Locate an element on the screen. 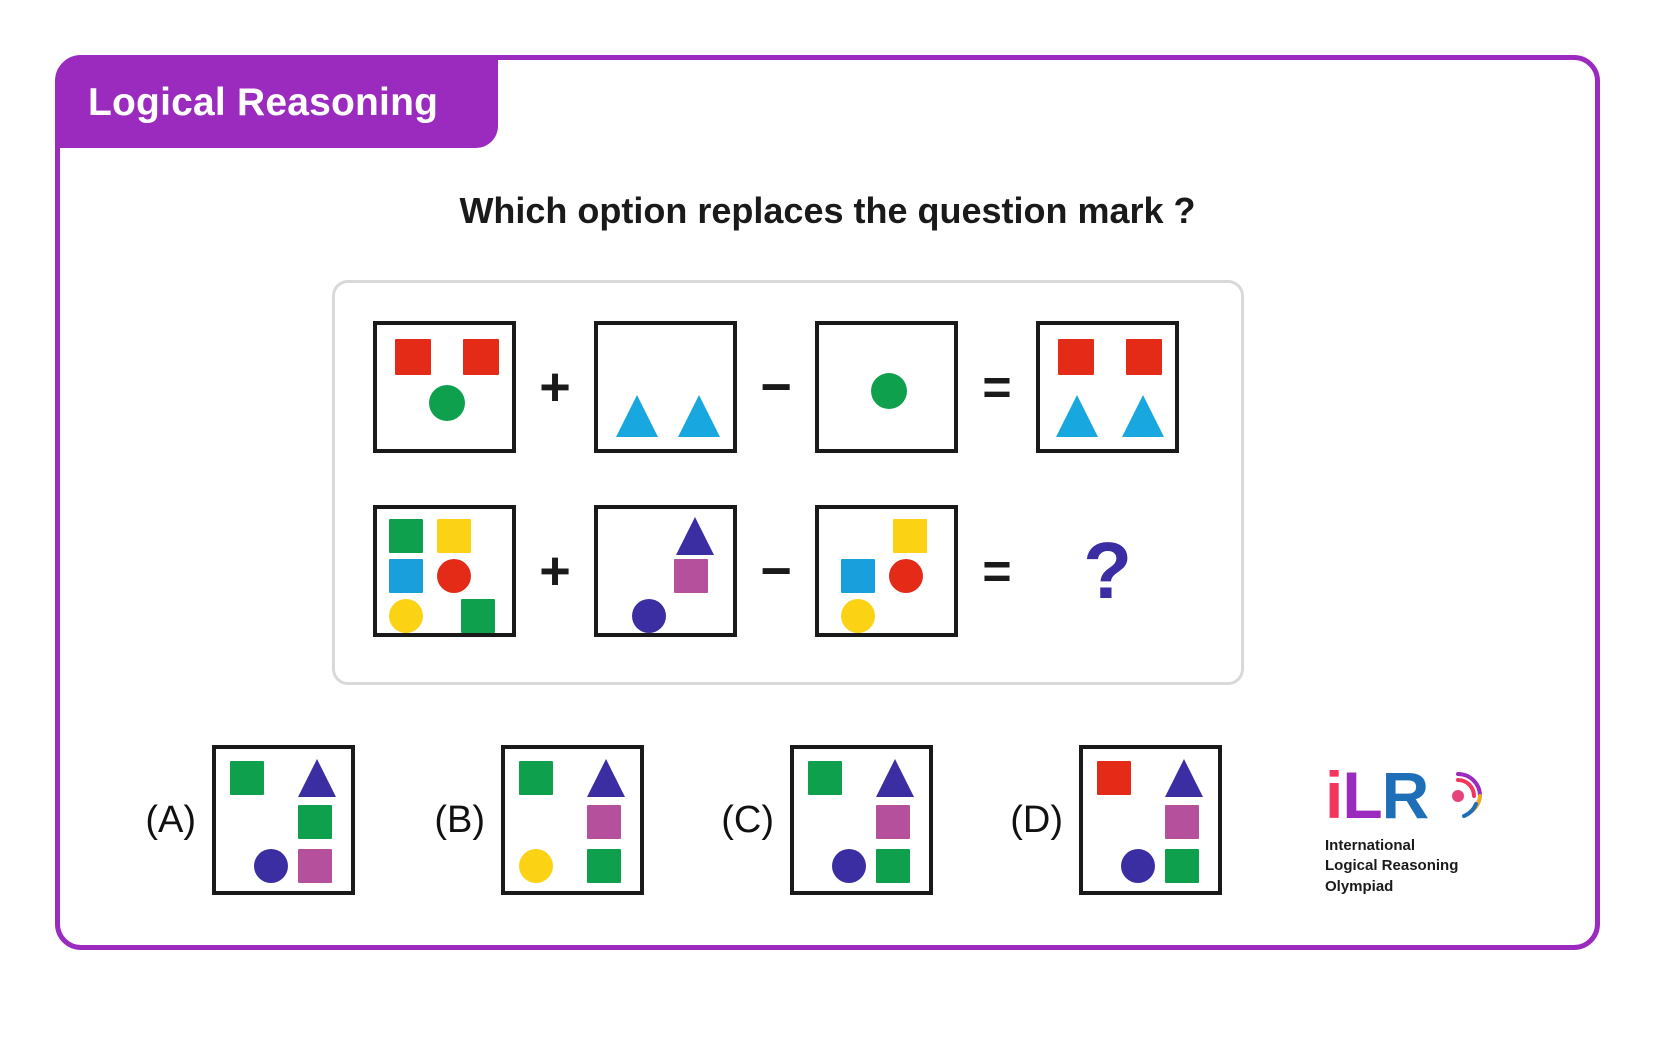 Image resolution: width=1654 pixels, height=1064 pixels. option-d: (D) is located at coordinates (1104, 820).